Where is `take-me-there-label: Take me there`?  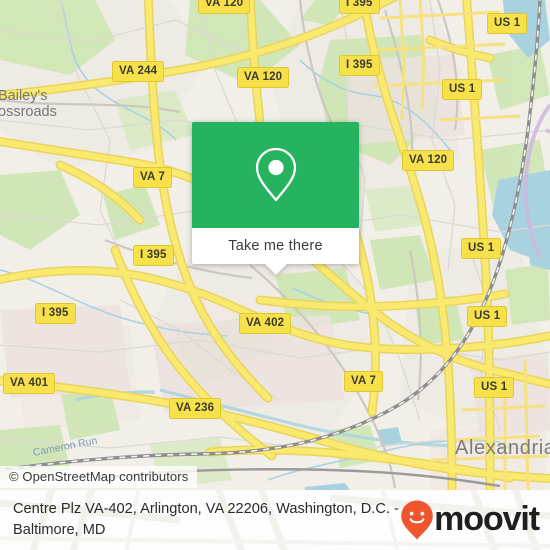
take-me-there-label: Take me there is located at coordinates (275, 246).